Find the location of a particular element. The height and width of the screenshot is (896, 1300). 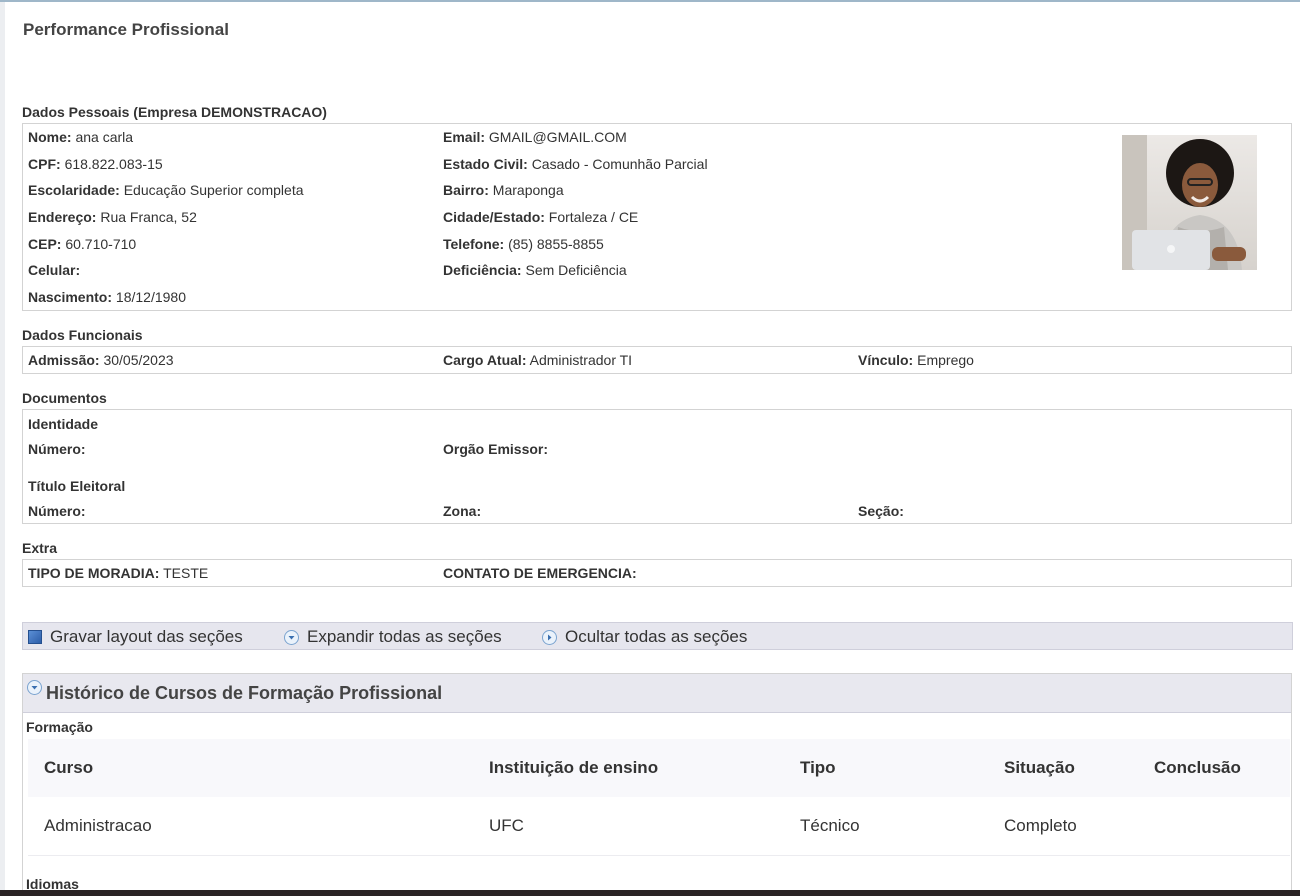

col-instituicao: Instituição de ensino is located at coordinates (573, 768).